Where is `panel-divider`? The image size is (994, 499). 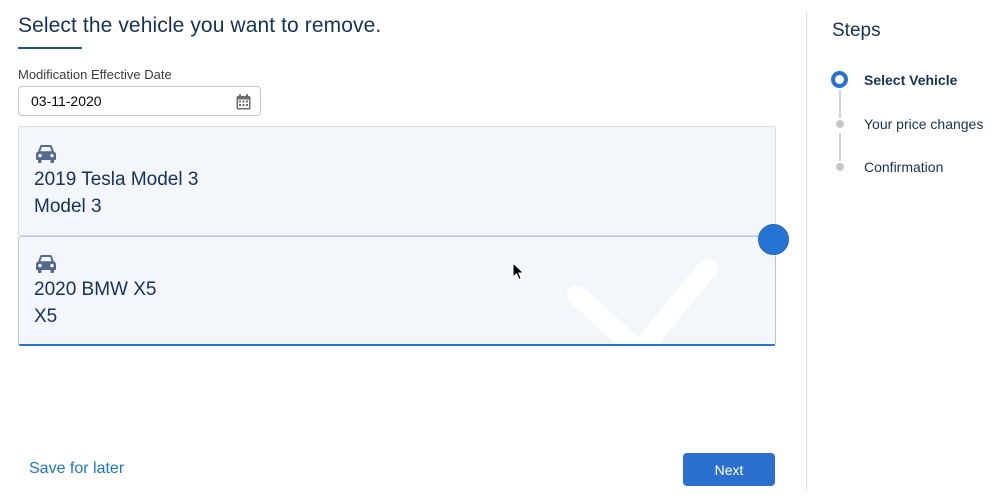 panel-divider is located at coordinates (806, 251).